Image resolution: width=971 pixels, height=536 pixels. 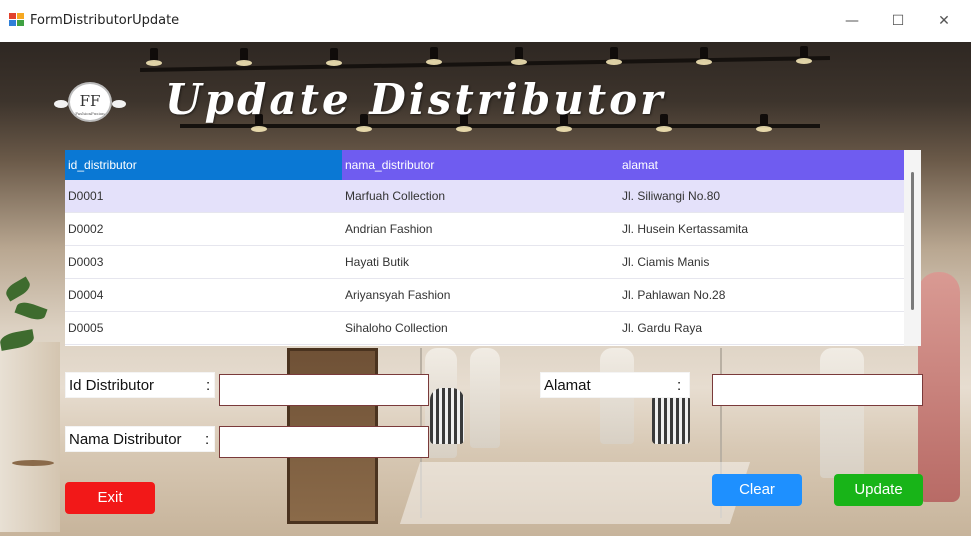 What do you see at coordinates (203, 295) in the screenshot?
I see `cell-id: D0004` at bounding box center [203, 295].